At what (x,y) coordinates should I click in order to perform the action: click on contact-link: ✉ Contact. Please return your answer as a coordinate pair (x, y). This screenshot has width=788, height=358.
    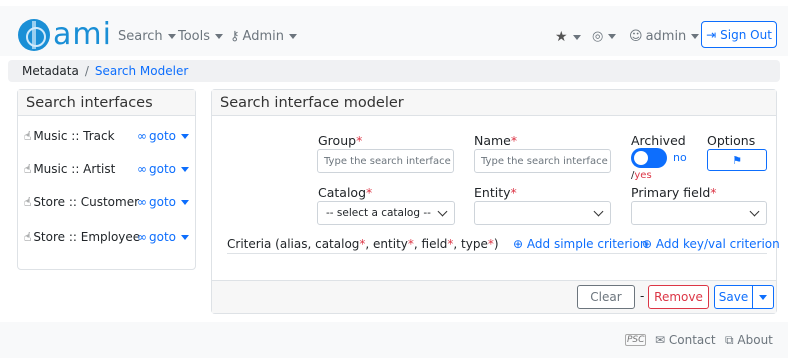
    Looking at the image, I should click on (685, 340).